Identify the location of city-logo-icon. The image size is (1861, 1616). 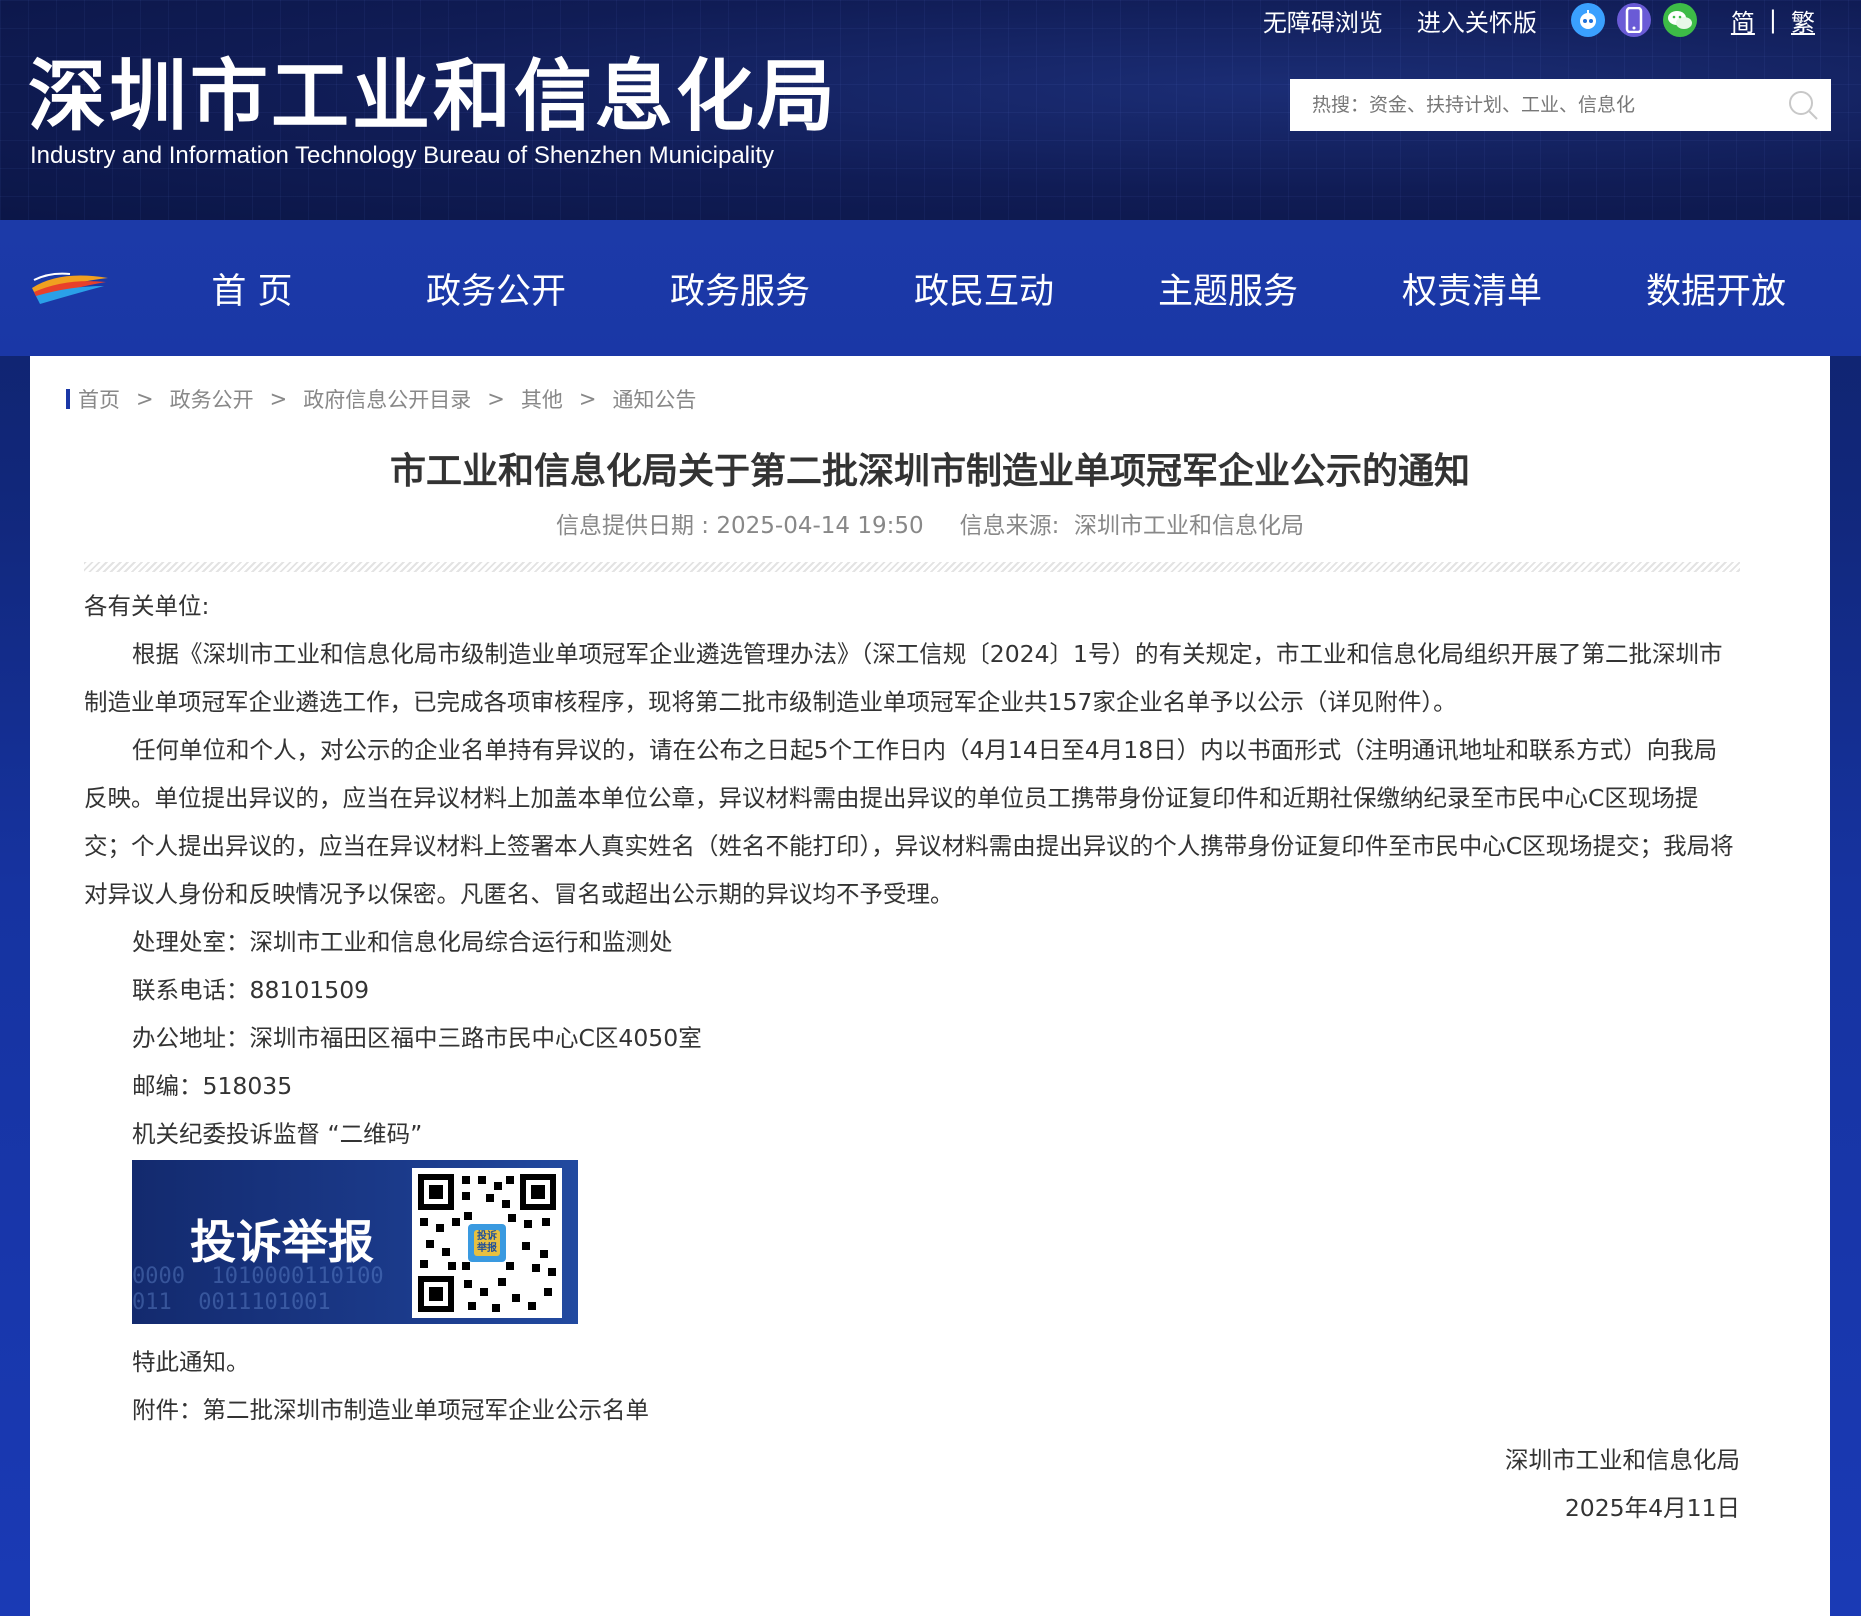
(70, 284).